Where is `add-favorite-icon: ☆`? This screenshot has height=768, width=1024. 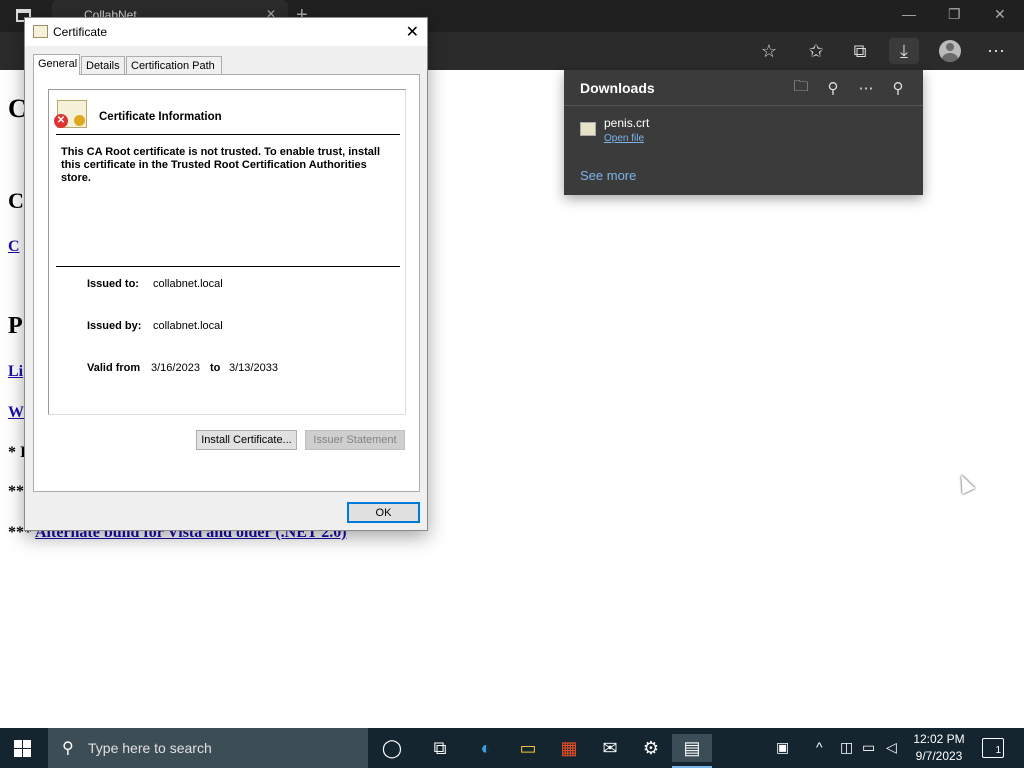 add-favorite-icon: ☆ is located at coordinates (769, 51).